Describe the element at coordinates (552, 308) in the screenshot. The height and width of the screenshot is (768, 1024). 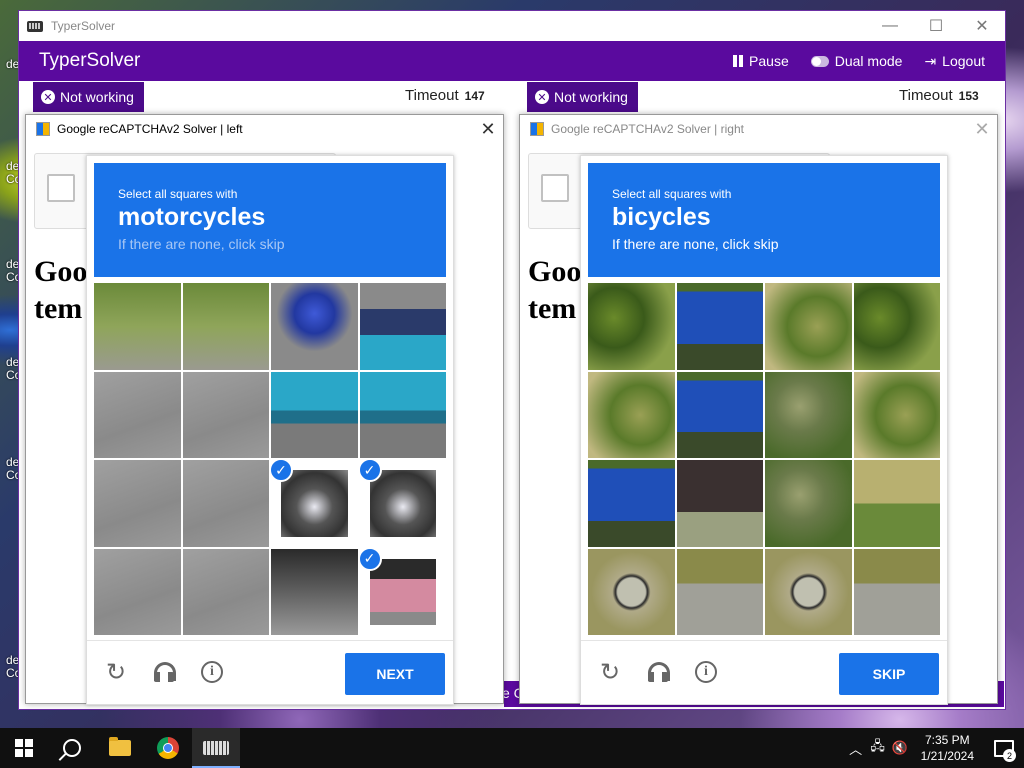
I see `heading-line: tem` at that location.